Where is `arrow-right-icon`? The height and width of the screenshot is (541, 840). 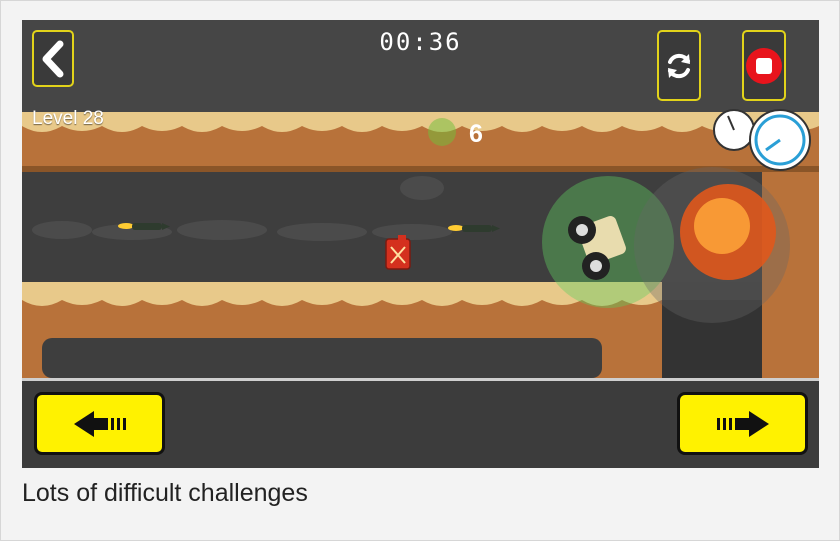
arrow-right-icon is located at coordinates (742, 423).